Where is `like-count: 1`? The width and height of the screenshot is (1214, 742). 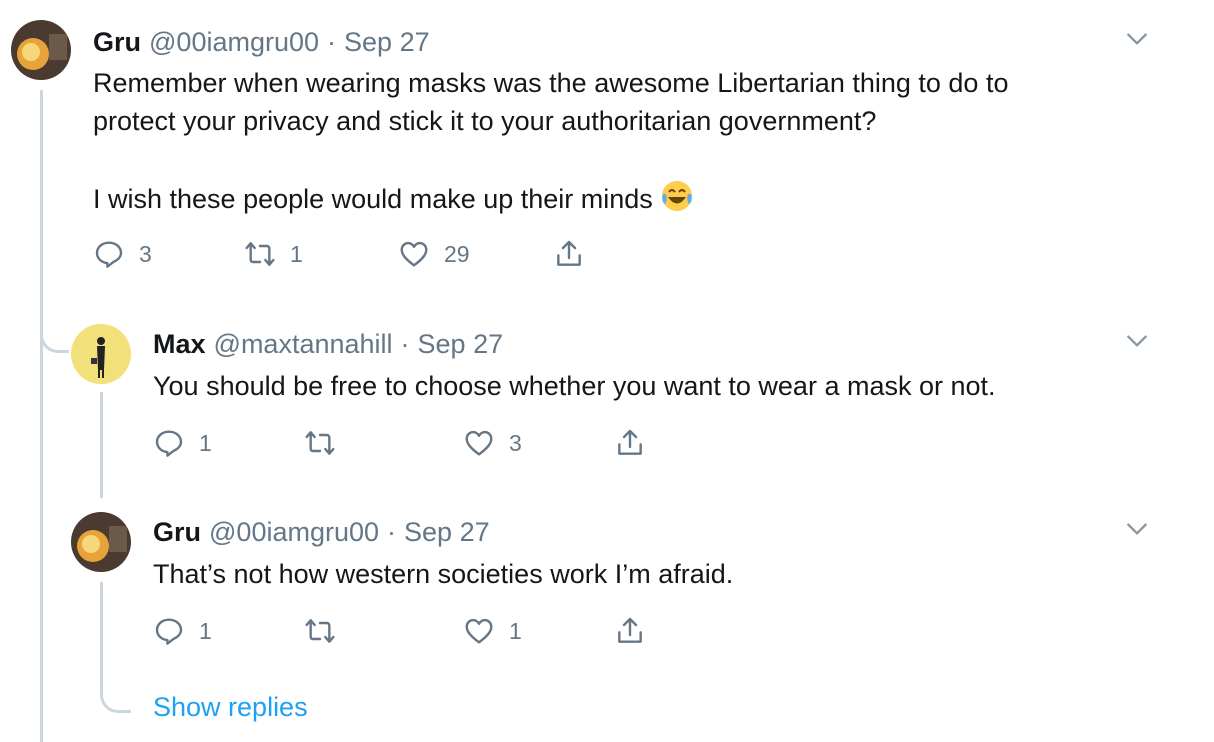
like-count: 1 is located at coordinates (515, 630).